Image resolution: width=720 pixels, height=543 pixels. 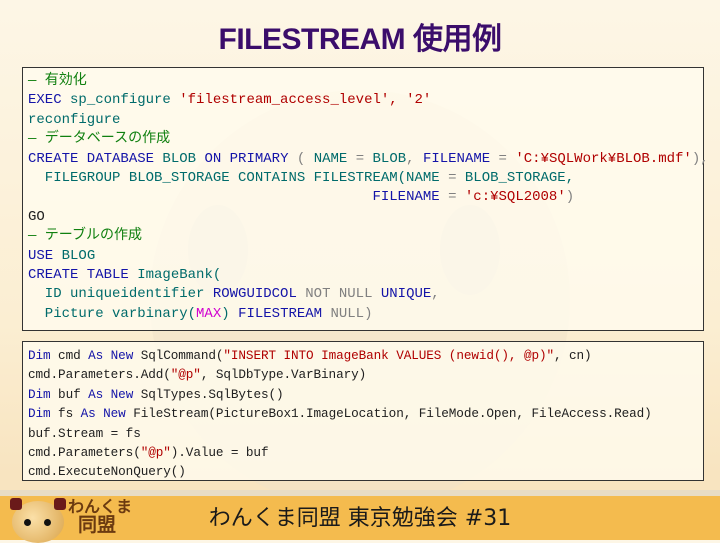 What do you see at coordinates (74, 255) in the screenshot?
I see `code-token: BLOG` at bounding box center [74, 255].